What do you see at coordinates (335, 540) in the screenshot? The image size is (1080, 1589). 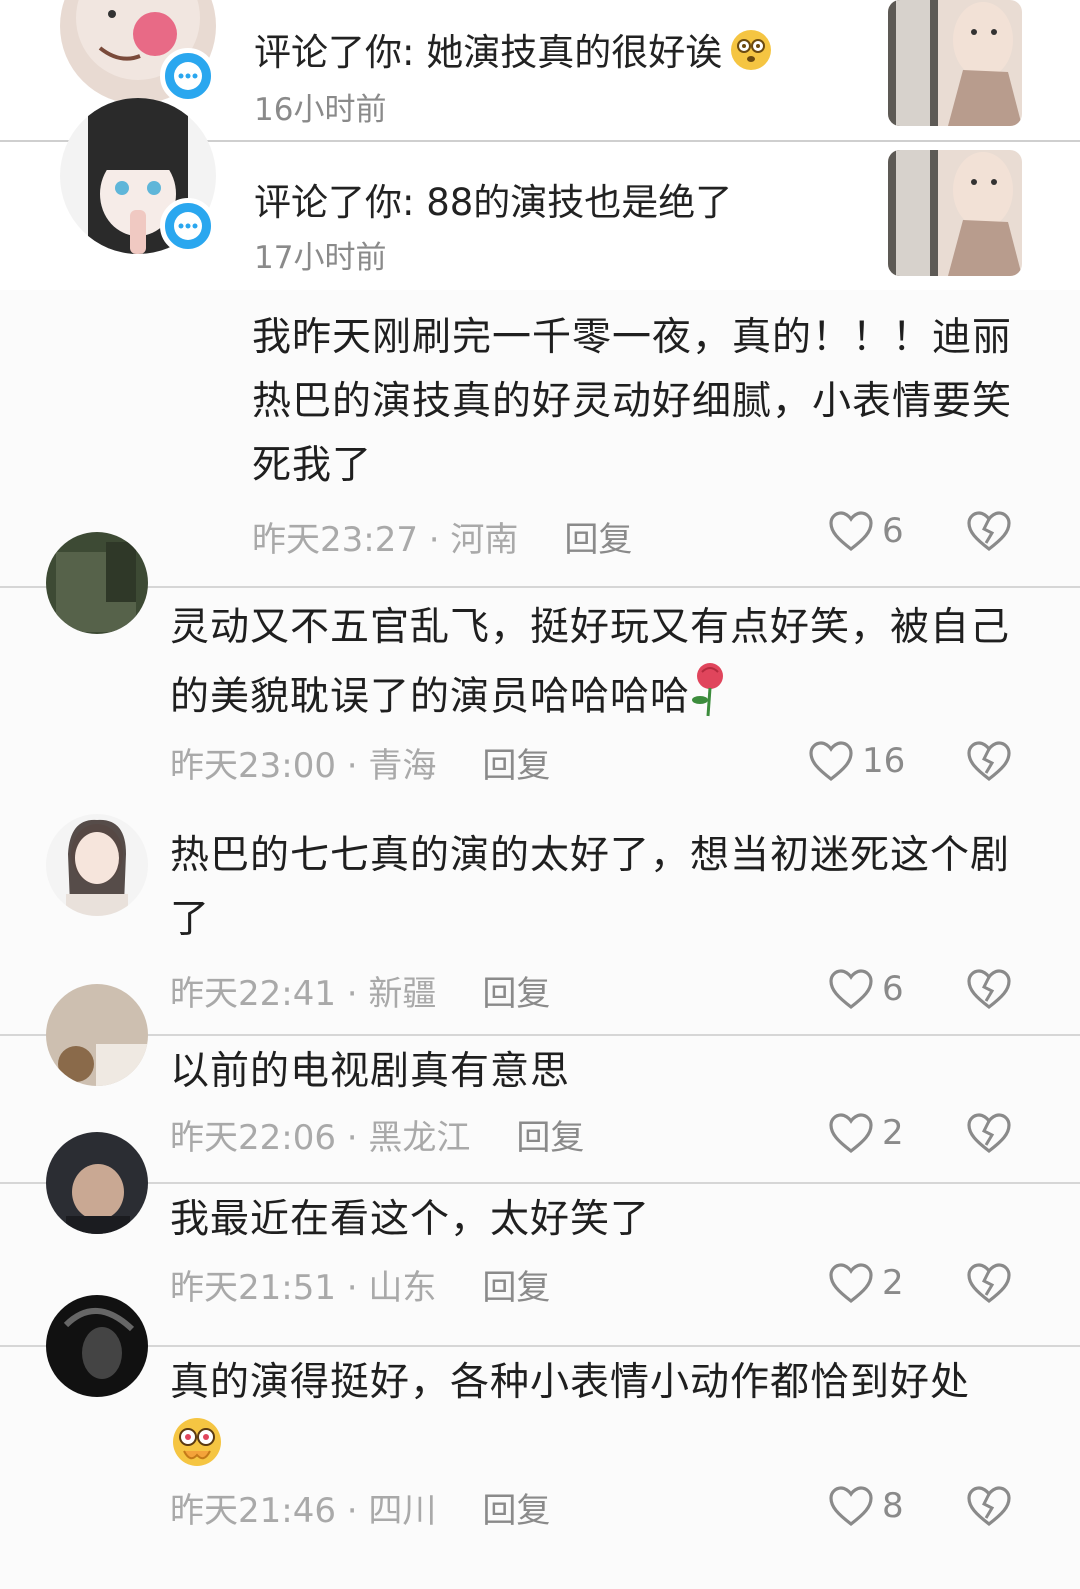 I see `comment-time: 昨天23:27` at bounding box center [335, 540].